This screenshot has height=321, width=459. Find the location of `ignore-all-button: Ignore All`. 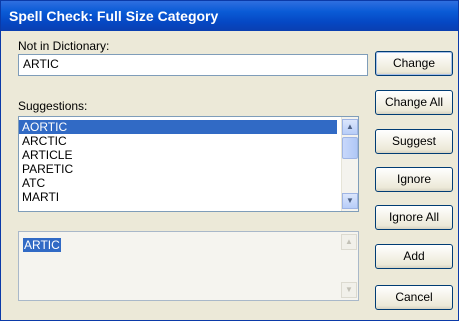

ignore-all-button: Ignore All is located at coordinates (414, 217).